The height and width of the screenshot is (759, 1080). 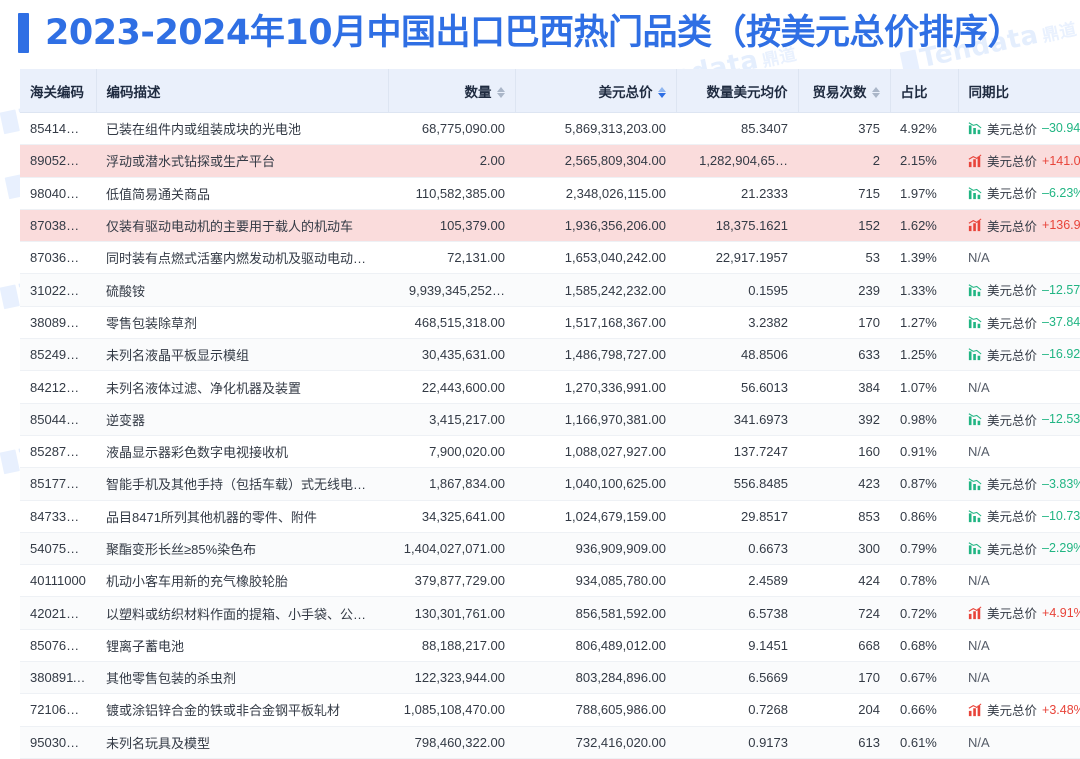 What do you see at coordinates (595, 678) in the screenshot?
I see `cell-usd_total: 803,284,896.00` at bounding box center [595, 678].